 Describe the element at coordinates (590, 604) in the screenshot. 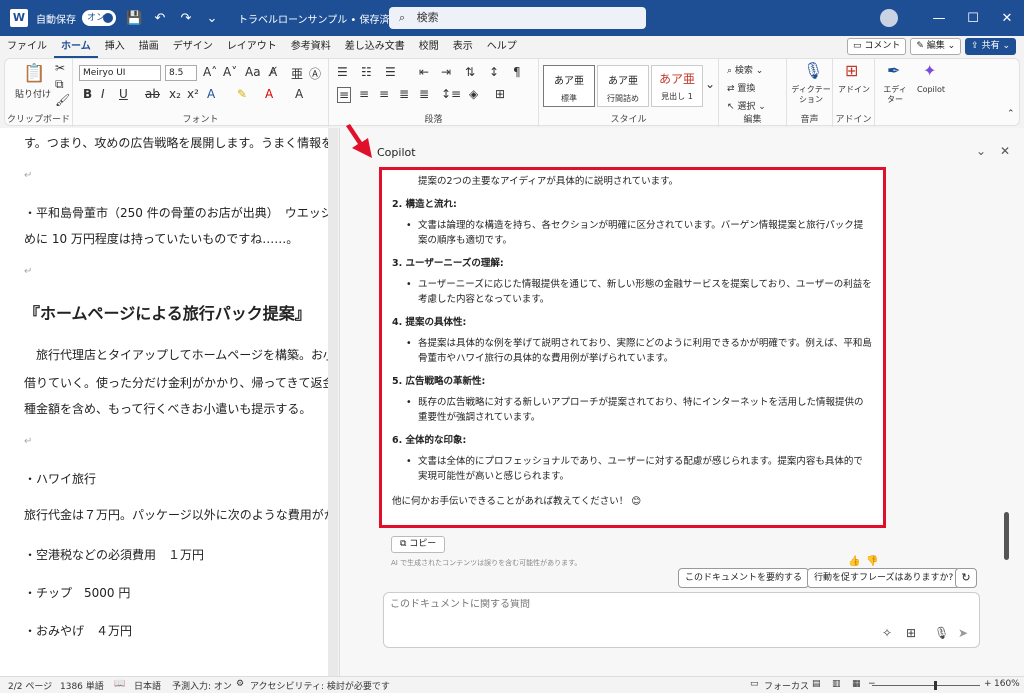

I see `copilot-input` at that location.